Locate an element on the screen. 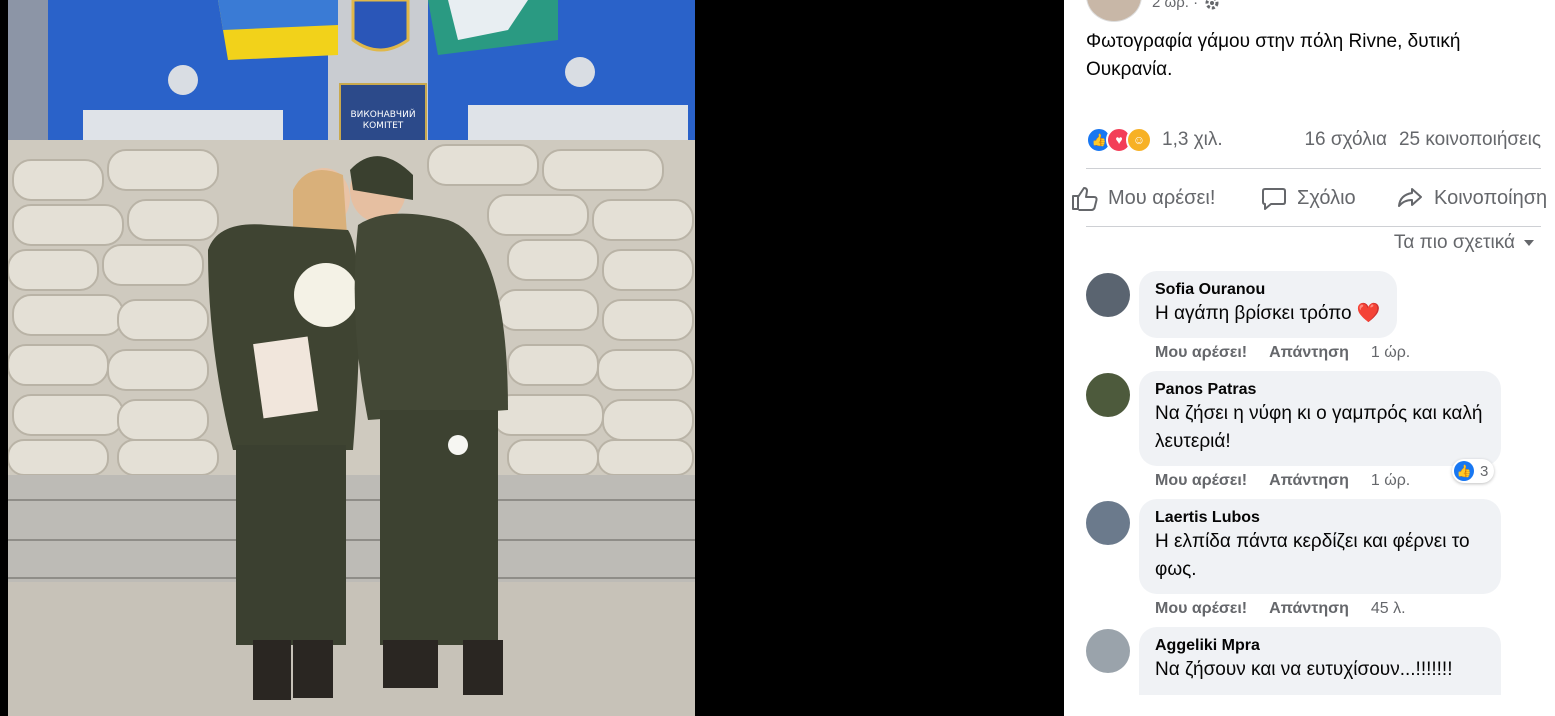 The image size is (1555, 716). comment-icon is located at coordinates (1274, 199).